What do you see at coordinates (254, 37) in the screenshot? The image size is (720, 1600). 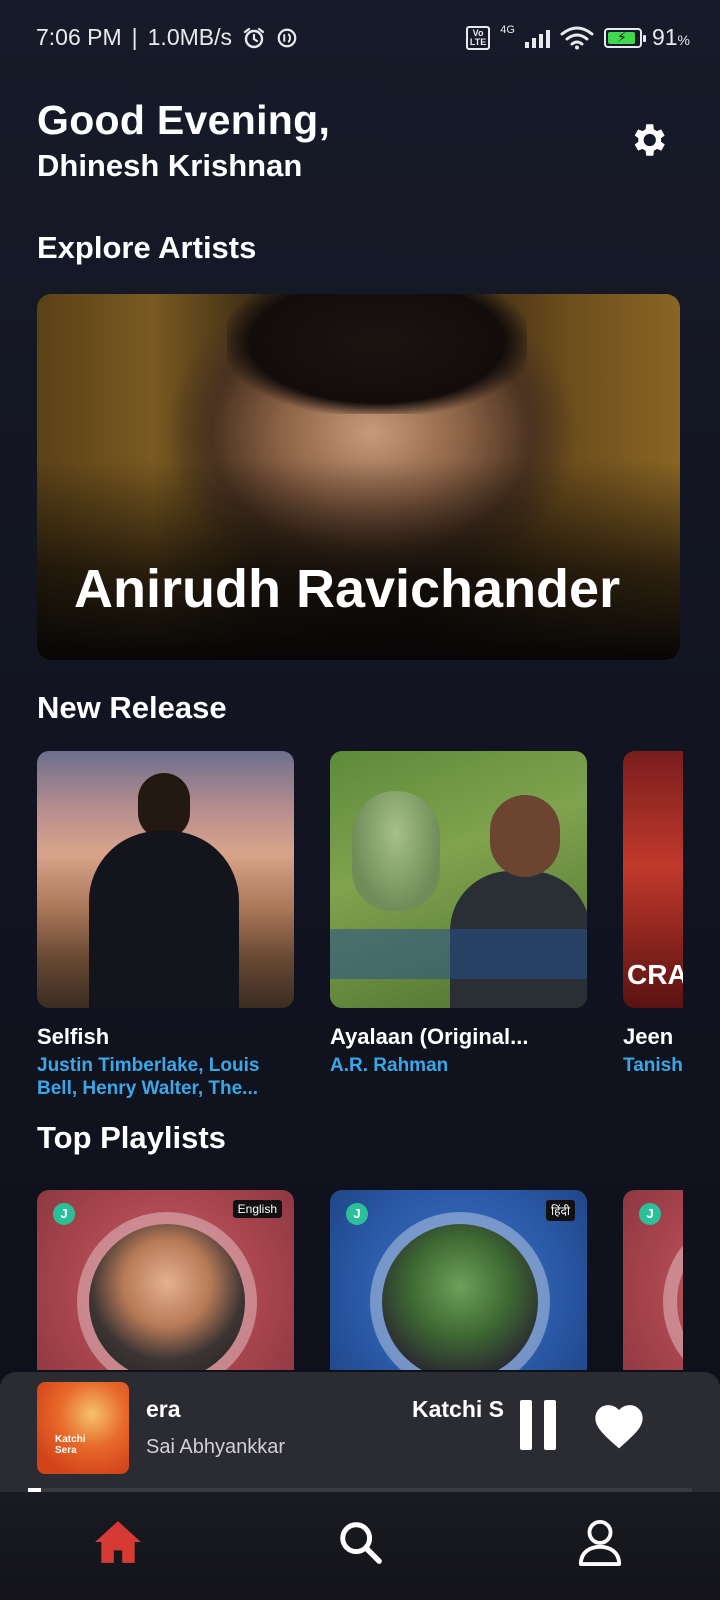 I see `alarm-icon` at bounding box center [254, 37].